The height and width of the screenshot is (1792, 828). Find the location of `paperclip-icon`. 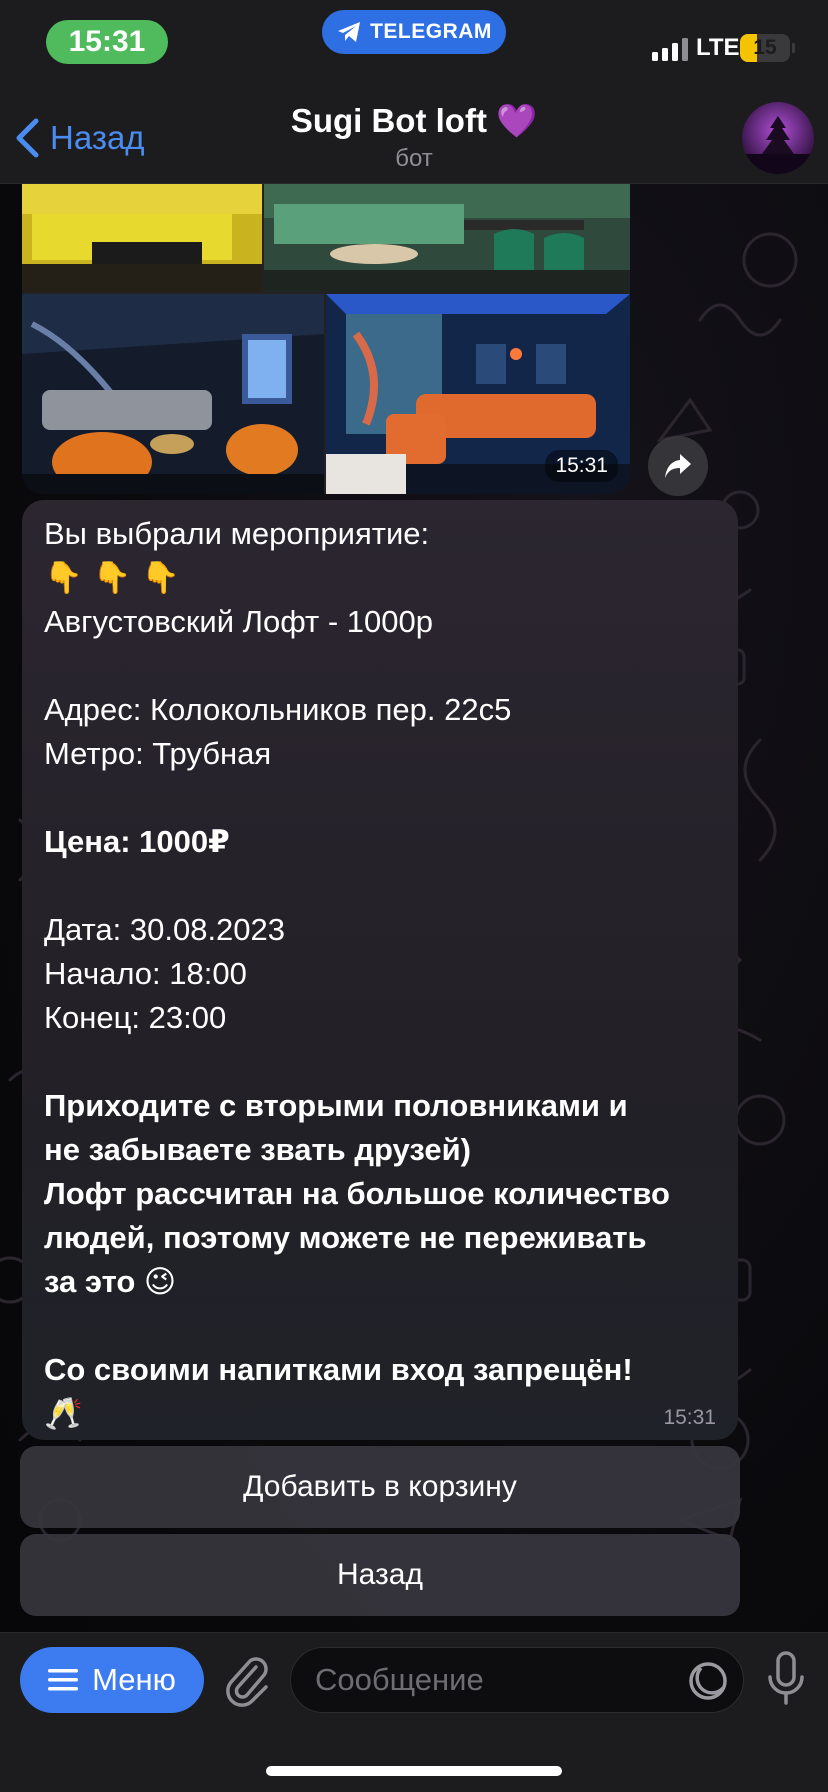

paperclip-icon is located at coordinates (247, 1681).